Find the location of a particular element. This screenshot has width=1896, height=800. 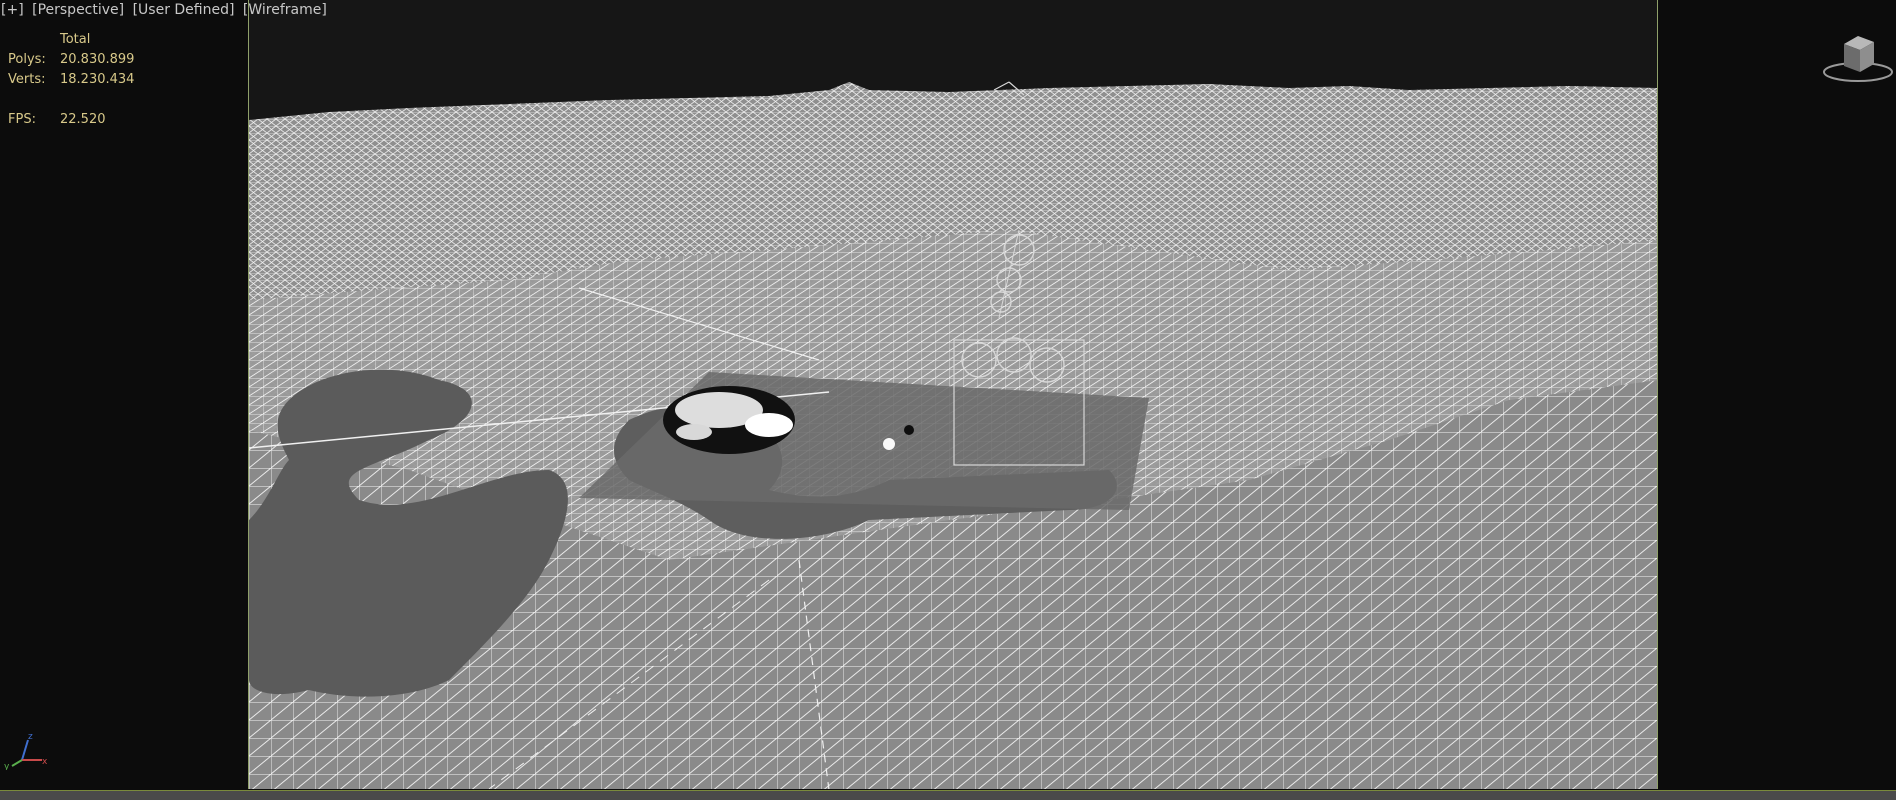

viewport-plus-menu: [+] is located at coordinates (12, 10).